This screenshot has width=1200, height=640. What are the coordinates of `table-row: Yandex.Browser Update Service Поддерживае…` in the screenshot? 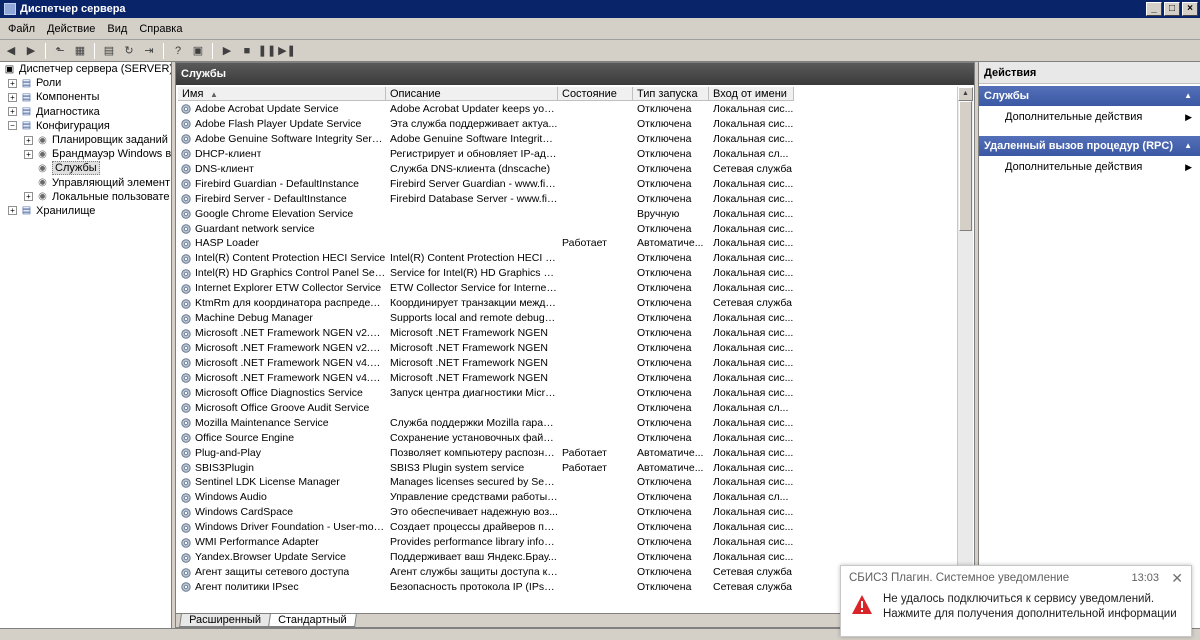 It's located at (568, 557).